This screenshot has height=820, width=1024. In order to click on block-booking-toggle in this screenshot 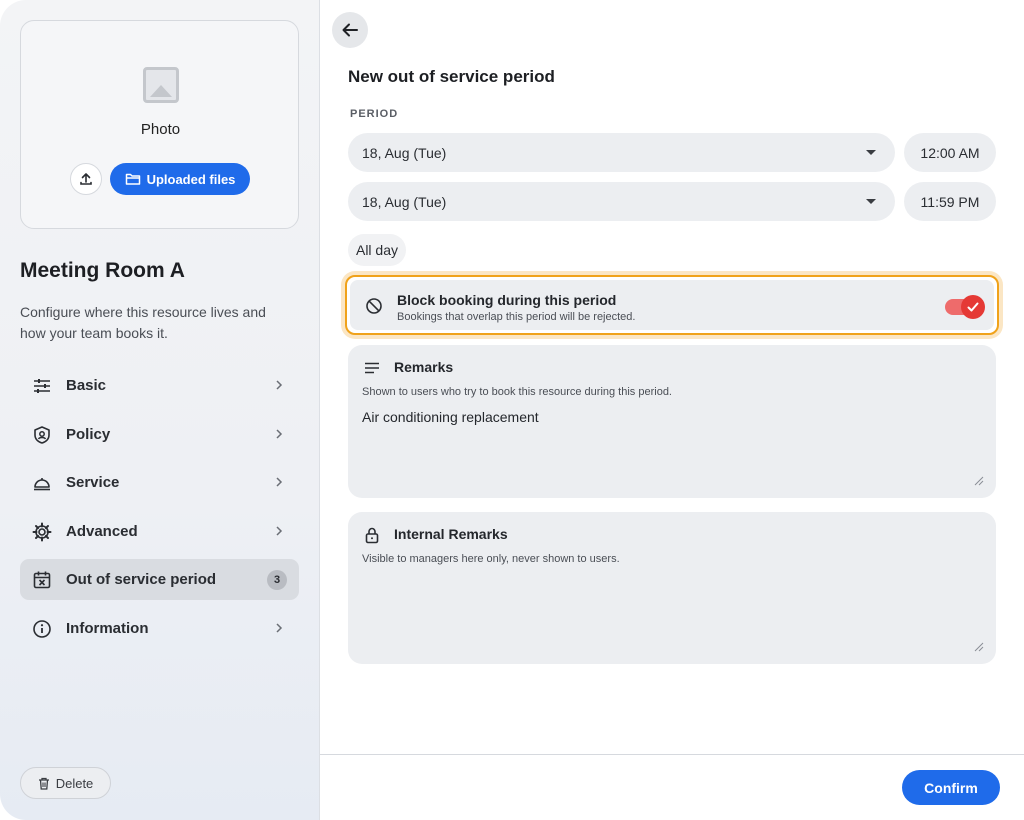, I will do `click(965, 307)`.